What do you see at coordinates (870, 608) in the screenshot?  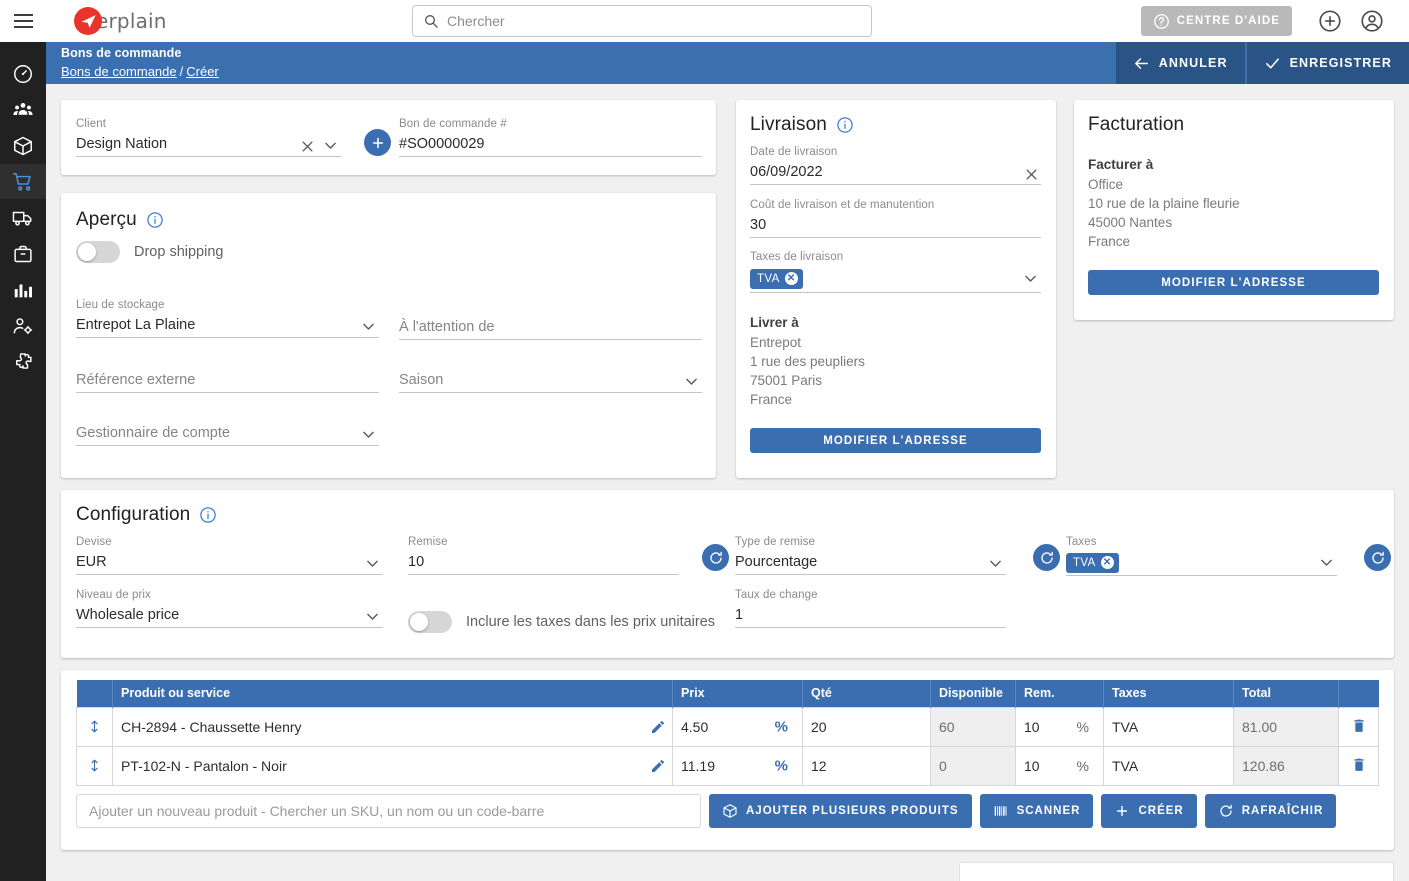 I see `exchange-rate-field: Taux de change 1` at bounding box center [870, 608].